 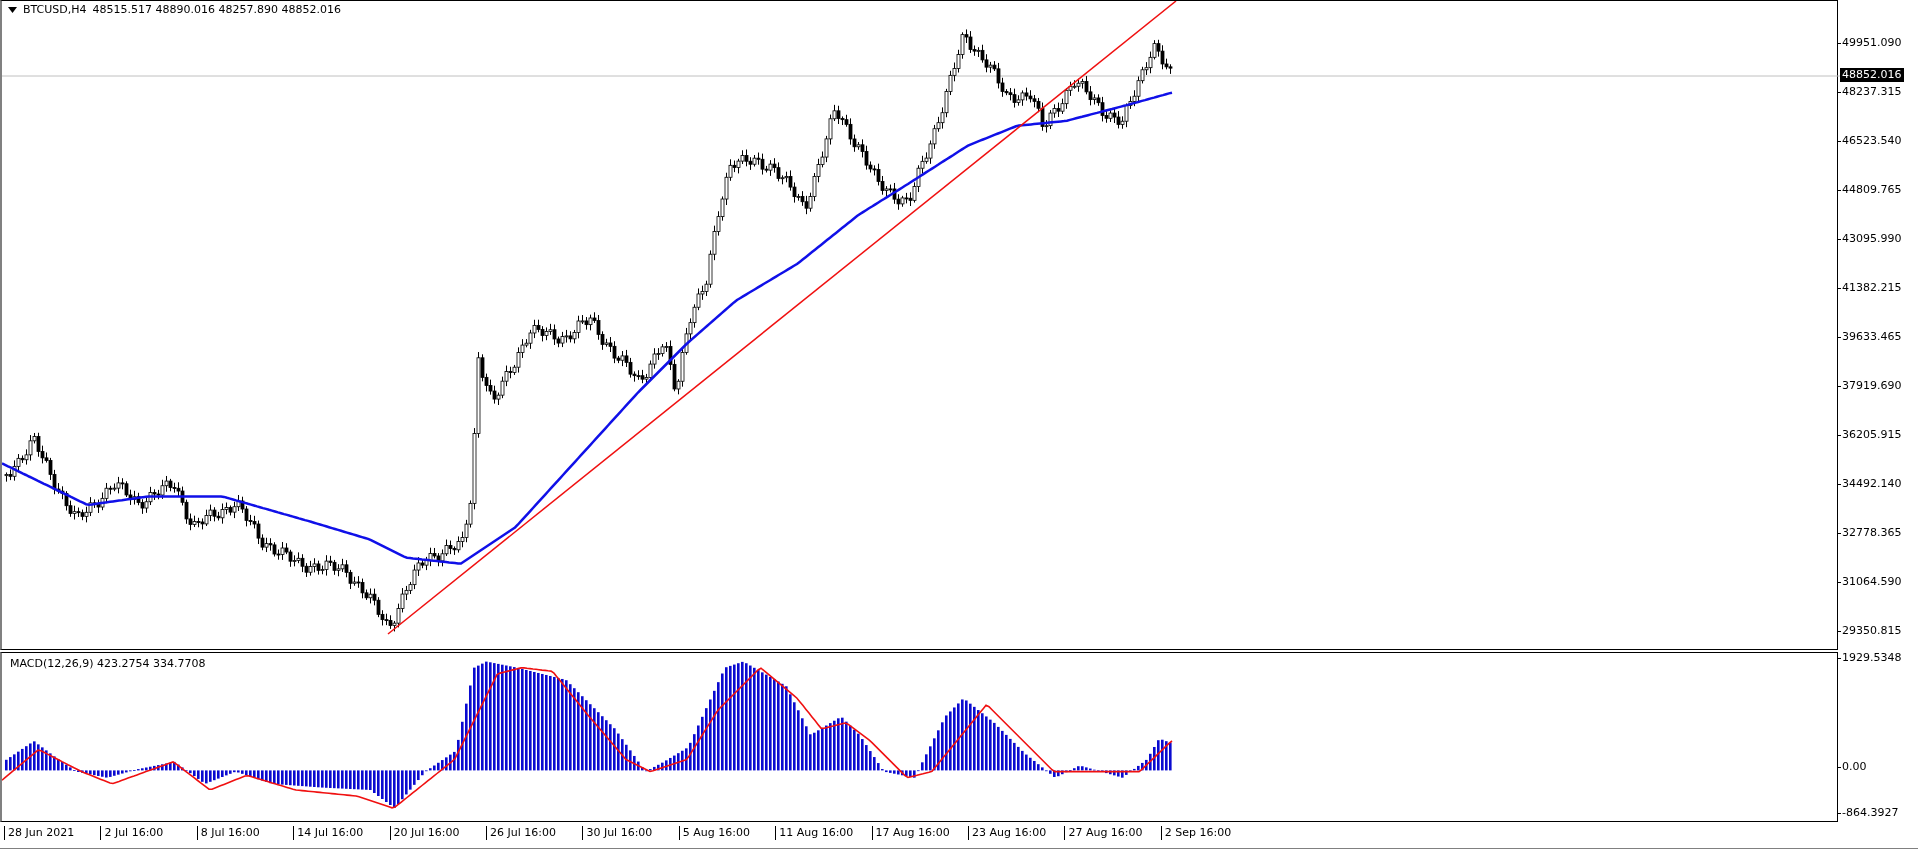 What do you see at coordinates (328, 833) in the screenshot?
I see `time-axis-label: 14 Jul 16:00` at bounding box center [328, 833].